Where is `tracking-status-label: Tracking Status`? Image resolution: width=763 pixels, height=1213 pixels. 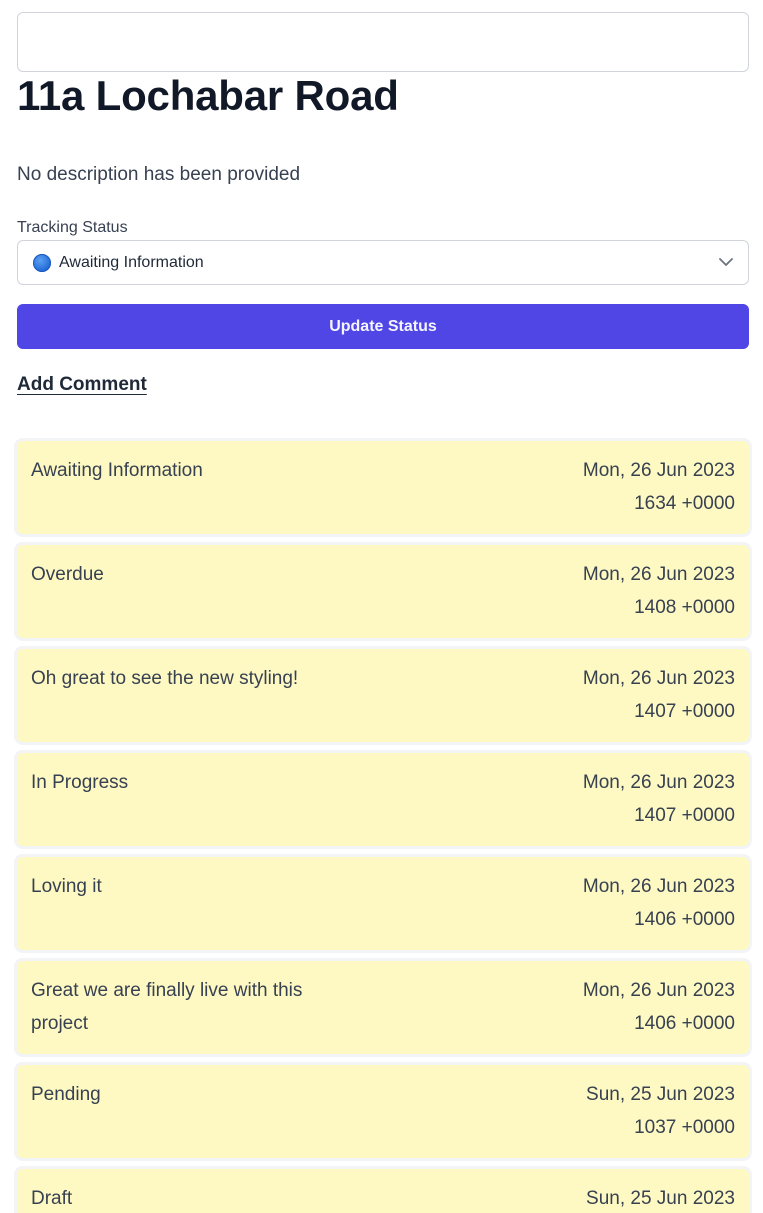
tracking-status-label: Tracking Status is located at coordinates (72, 227).